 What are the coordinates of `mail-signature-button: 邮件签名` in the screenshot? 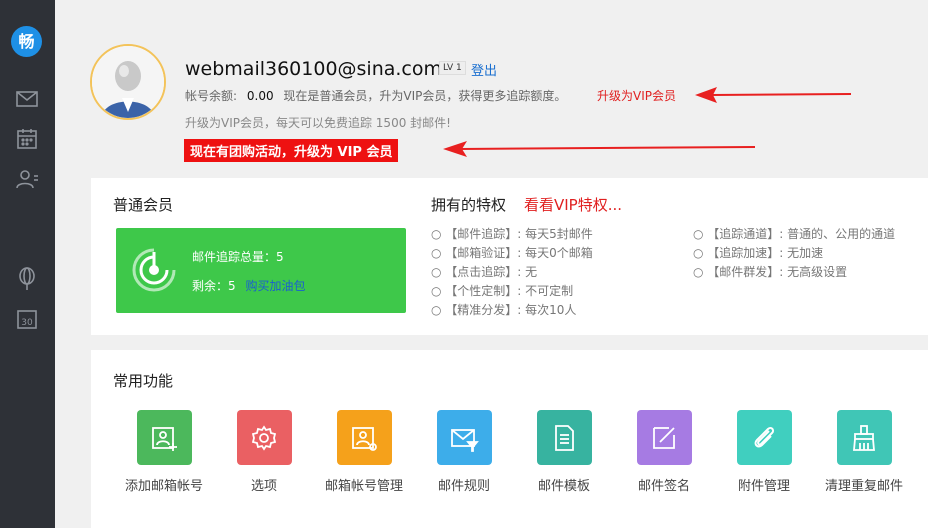 It's located at (664, 452).